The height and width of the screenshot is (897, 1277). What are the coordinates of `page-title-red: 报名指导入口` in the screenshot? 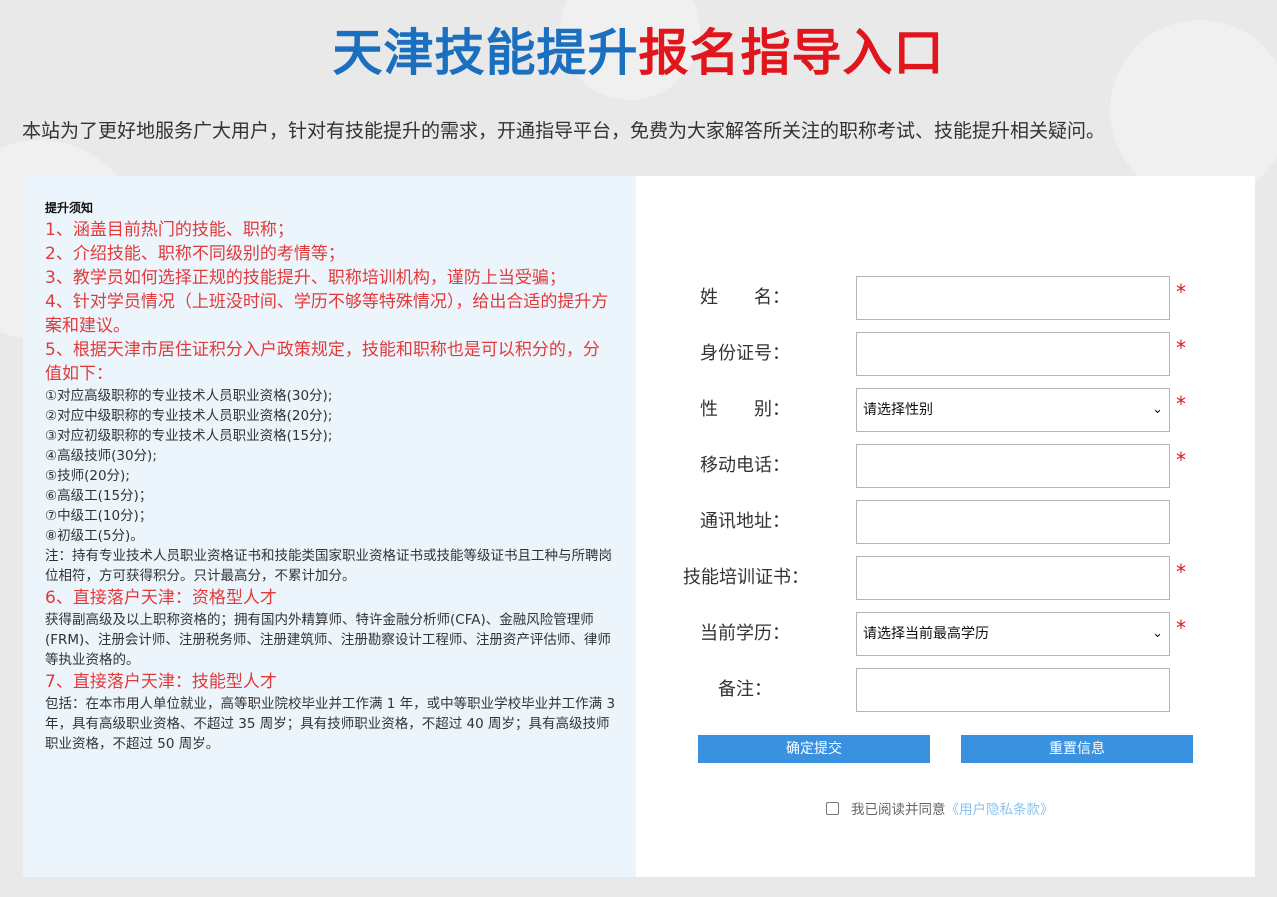 It's located at (791, 53).